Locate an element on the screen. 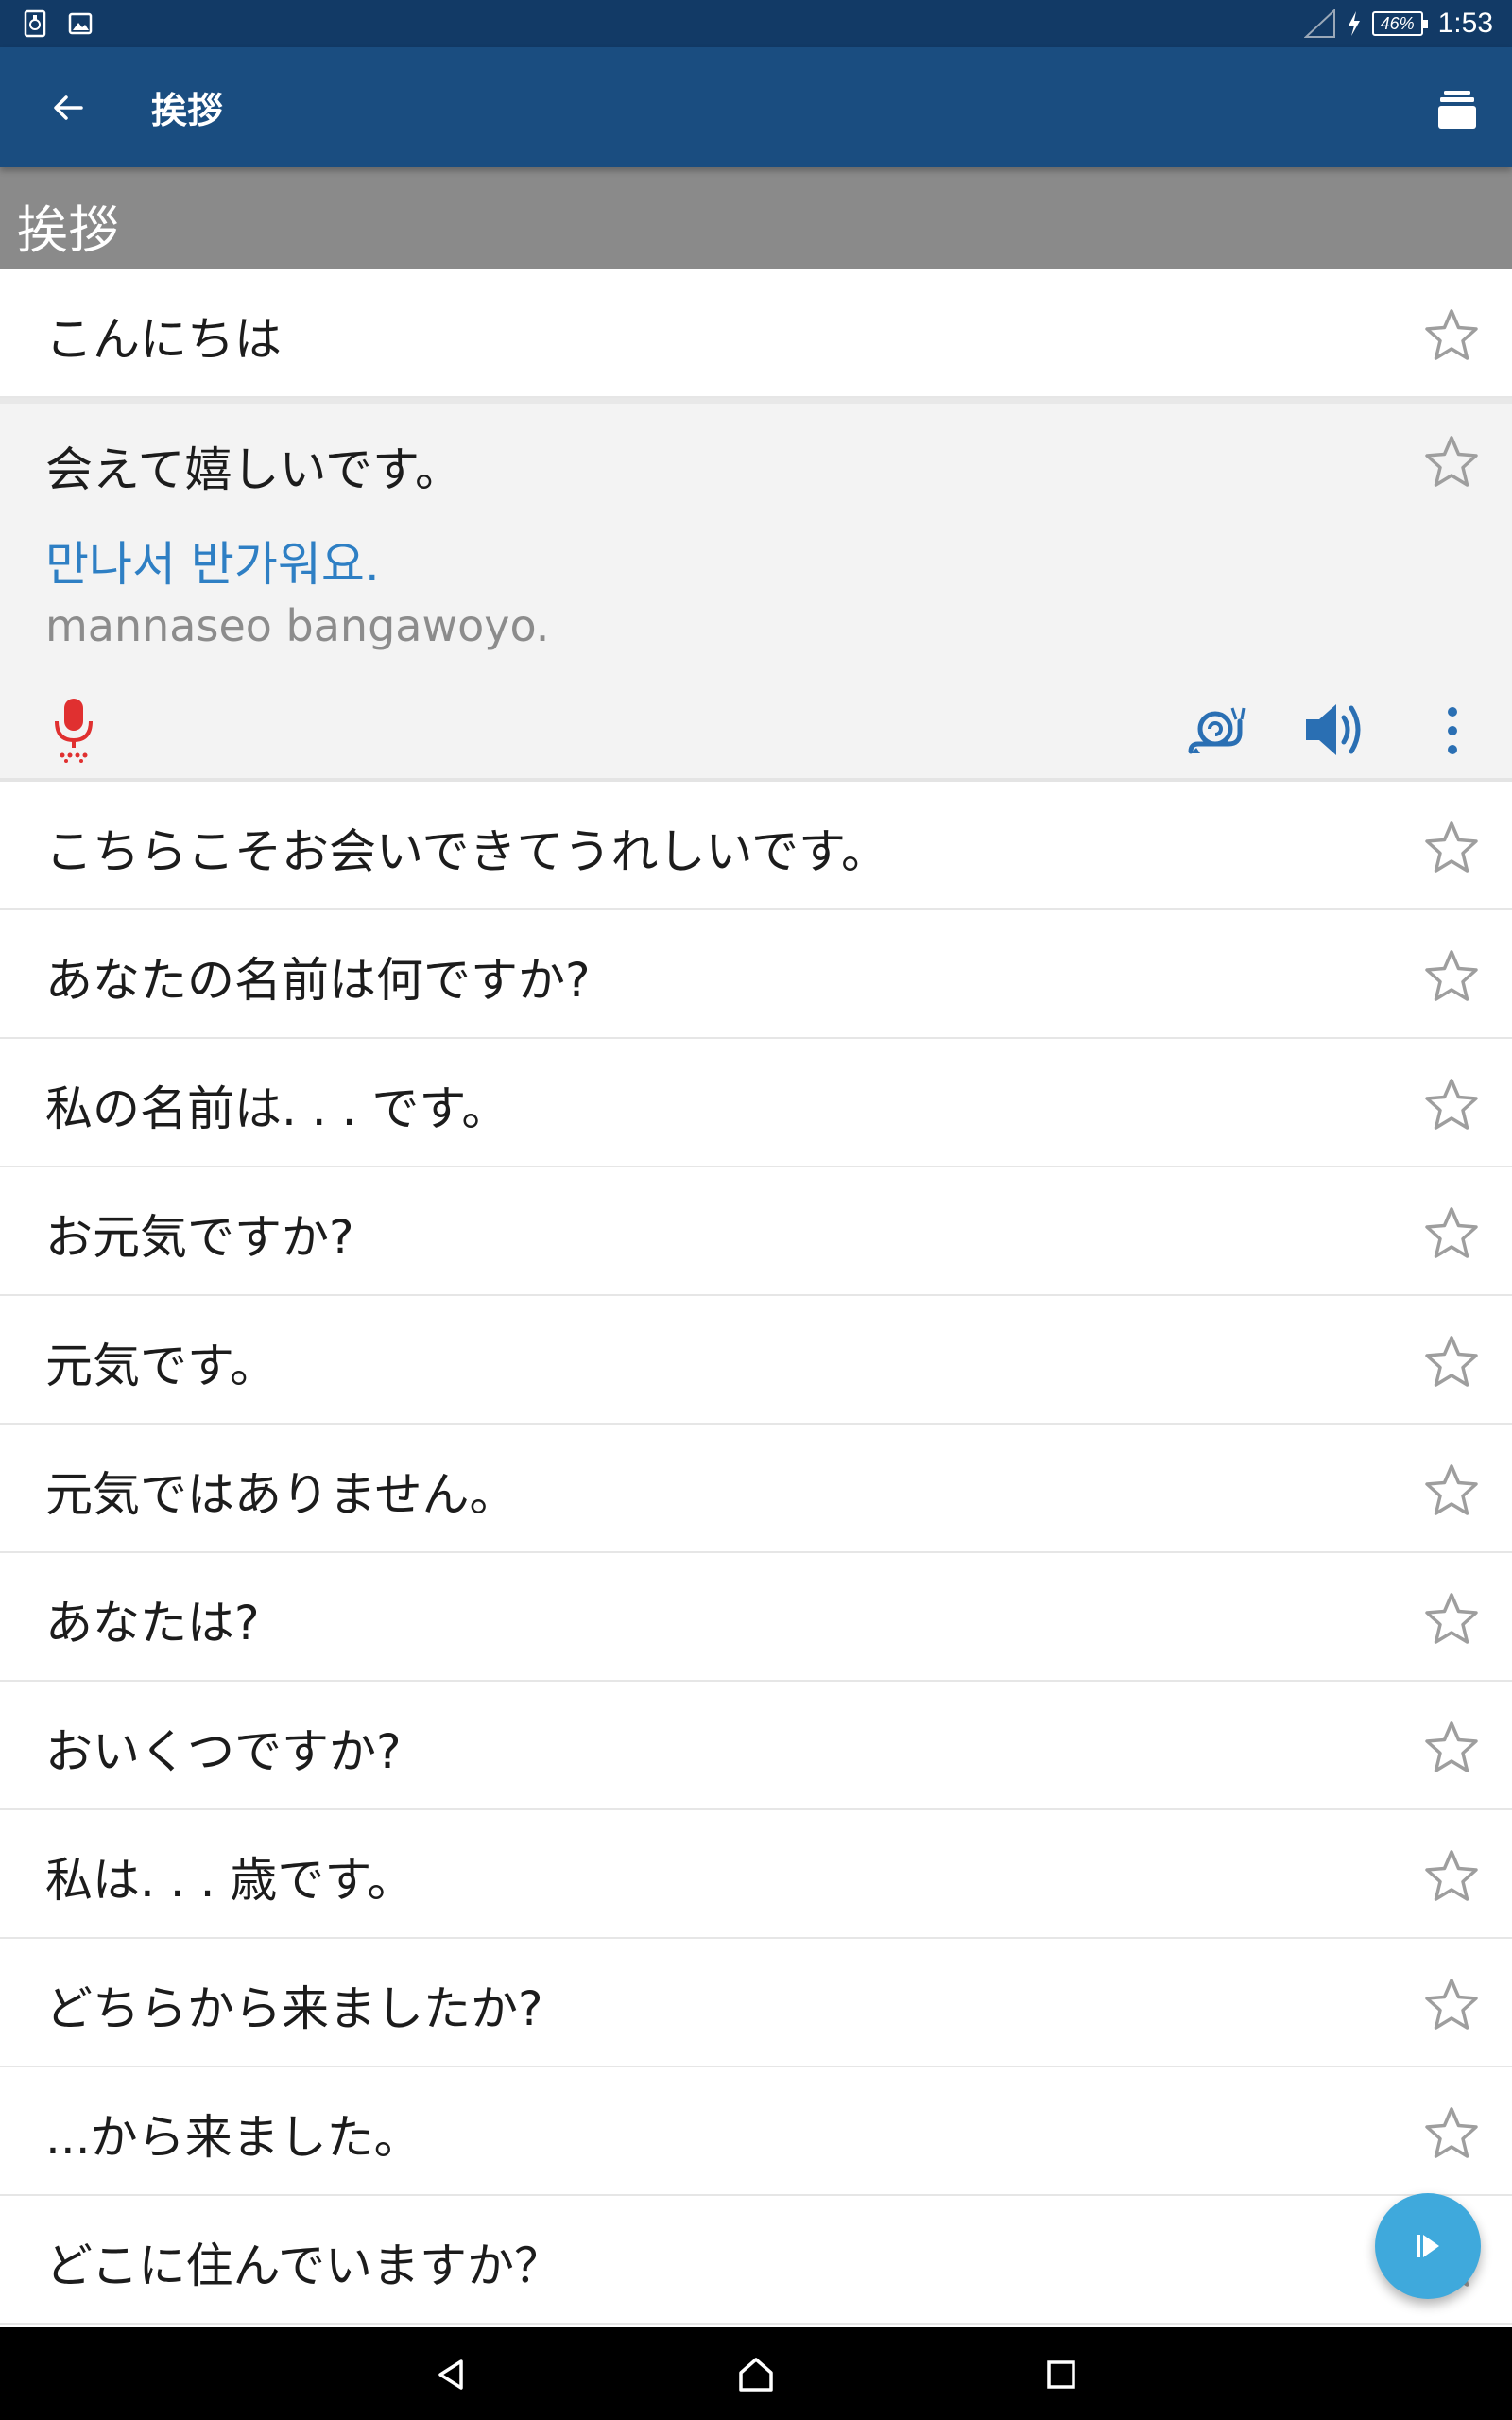 This screenshot has width=1512, height=2420. flashcards-button is located at coordinates (1457, 109).